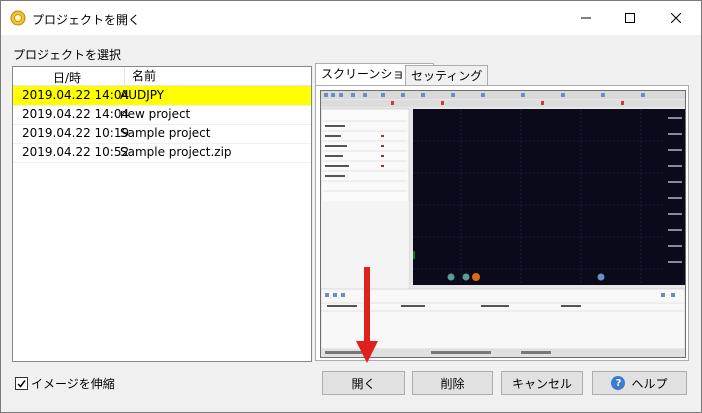 This screenshot has width=702, height=413. Describe the element at coordinates (67, 77) in the screenshot. I see `column-header-date: 日/時` at that location.